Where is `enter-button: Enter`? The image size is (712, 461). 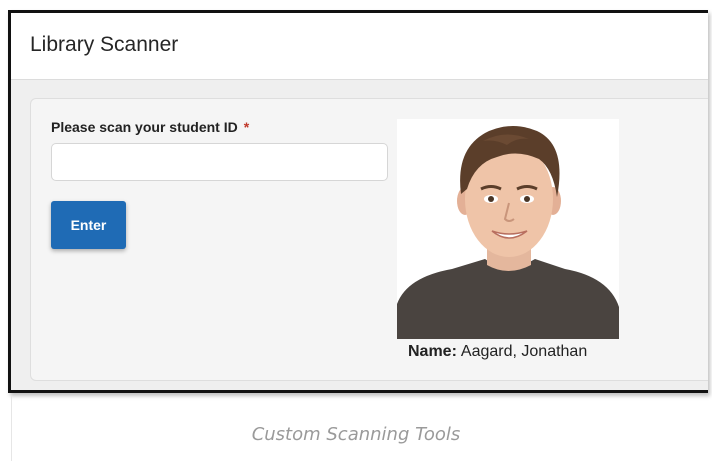
enter-button: Enter is located at coordinates (88, 225).